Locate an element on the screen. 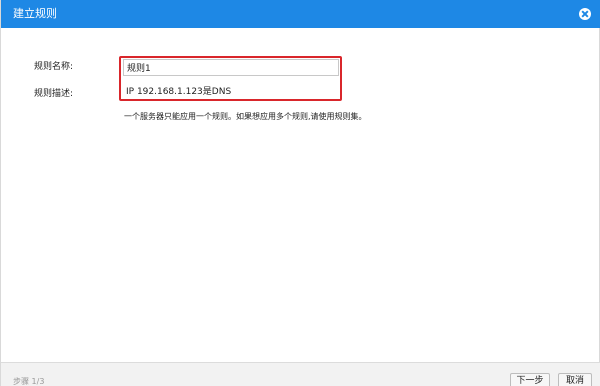  dialog-titlebar: 建立规则 is located at coordinates (300, 14).